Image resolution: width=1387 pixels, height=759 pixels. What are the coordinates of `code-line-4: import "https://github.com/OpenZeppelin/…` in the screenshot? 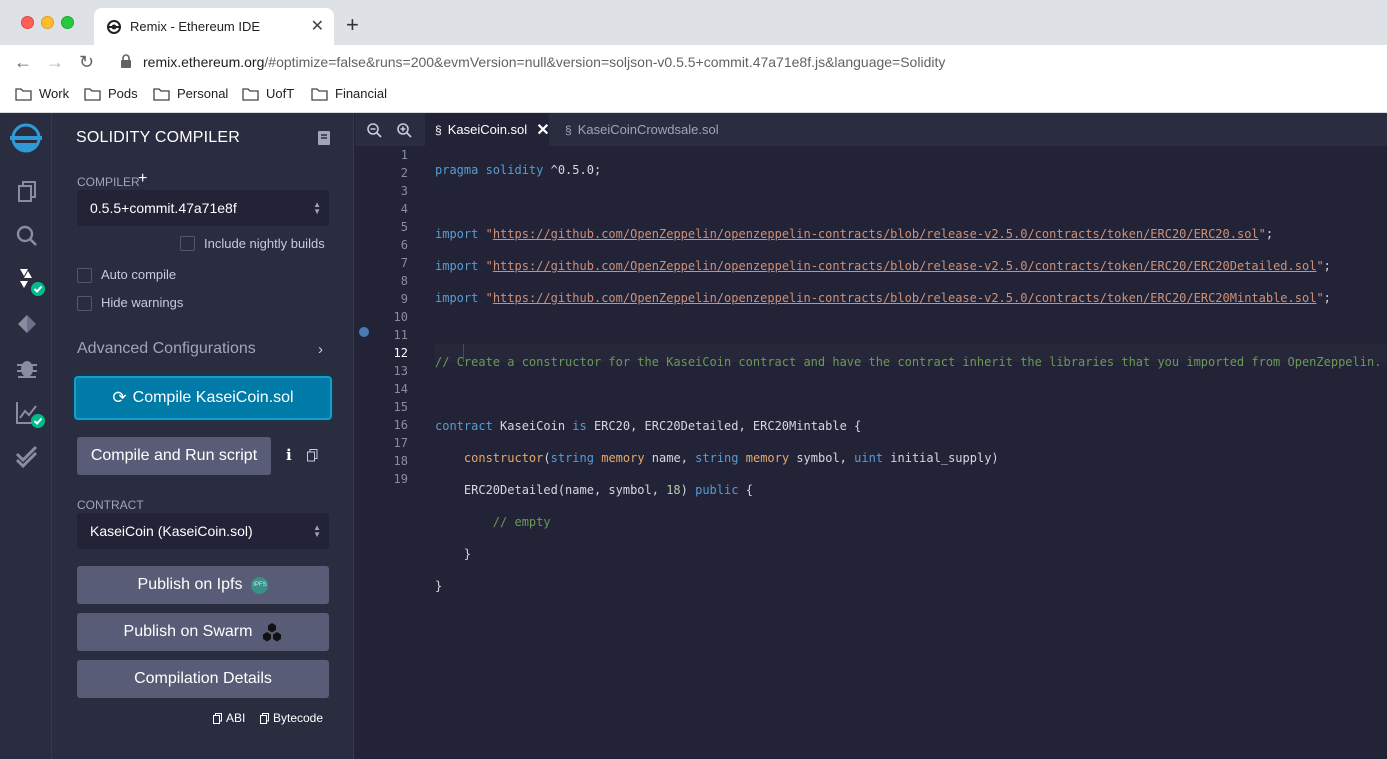 It's located at (883, 266).